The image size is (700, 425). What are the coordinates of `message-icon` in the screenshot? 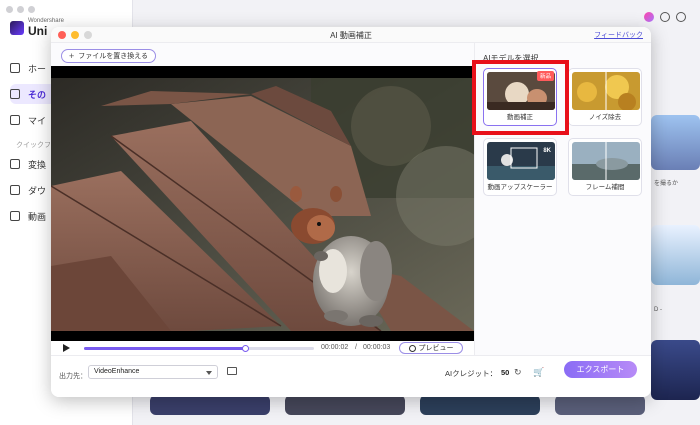 It's located at (665, 17).